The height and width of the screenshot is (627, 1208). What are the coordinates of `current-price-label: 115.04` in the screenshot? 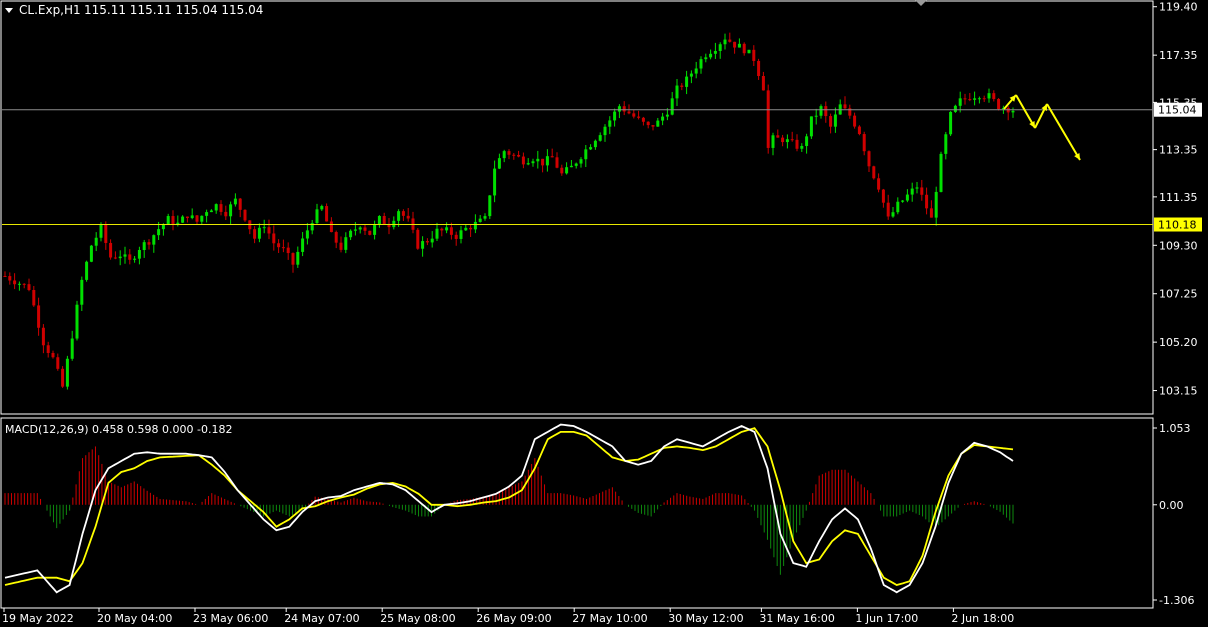 It's located at (1177, 110).